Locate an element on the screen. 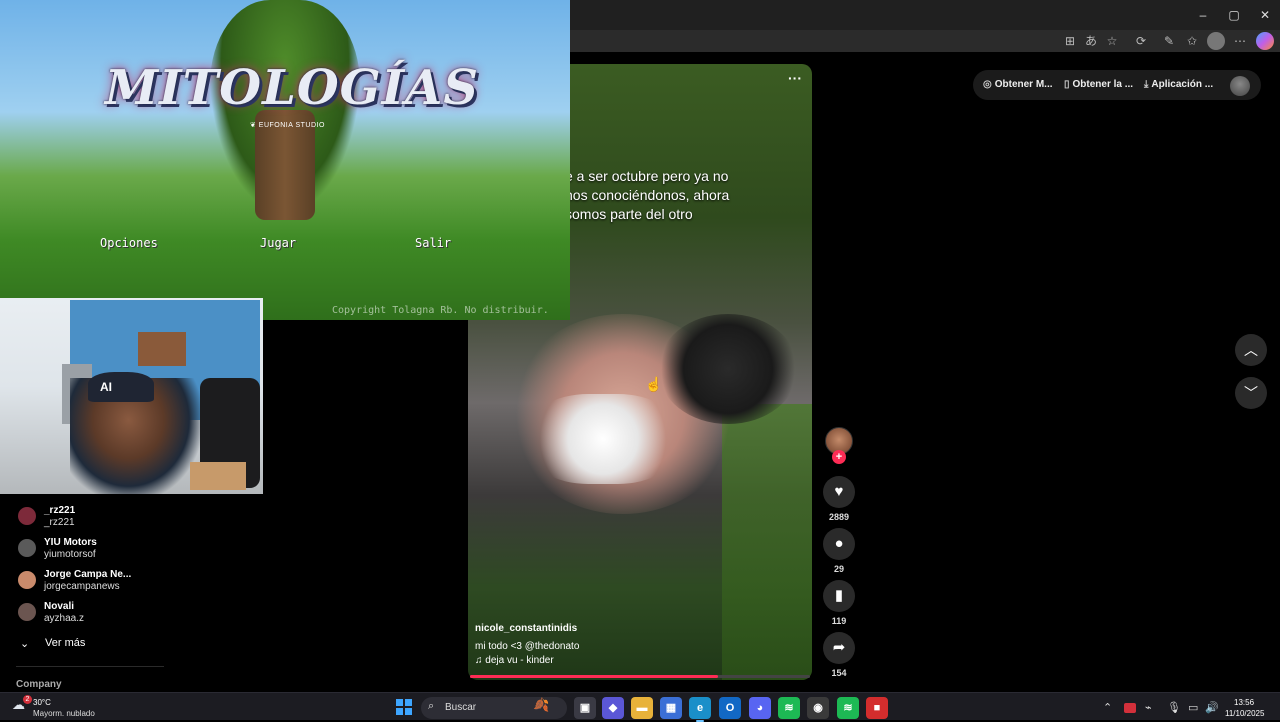  account-handle: _rz221 is located at coordinates (59, 522).